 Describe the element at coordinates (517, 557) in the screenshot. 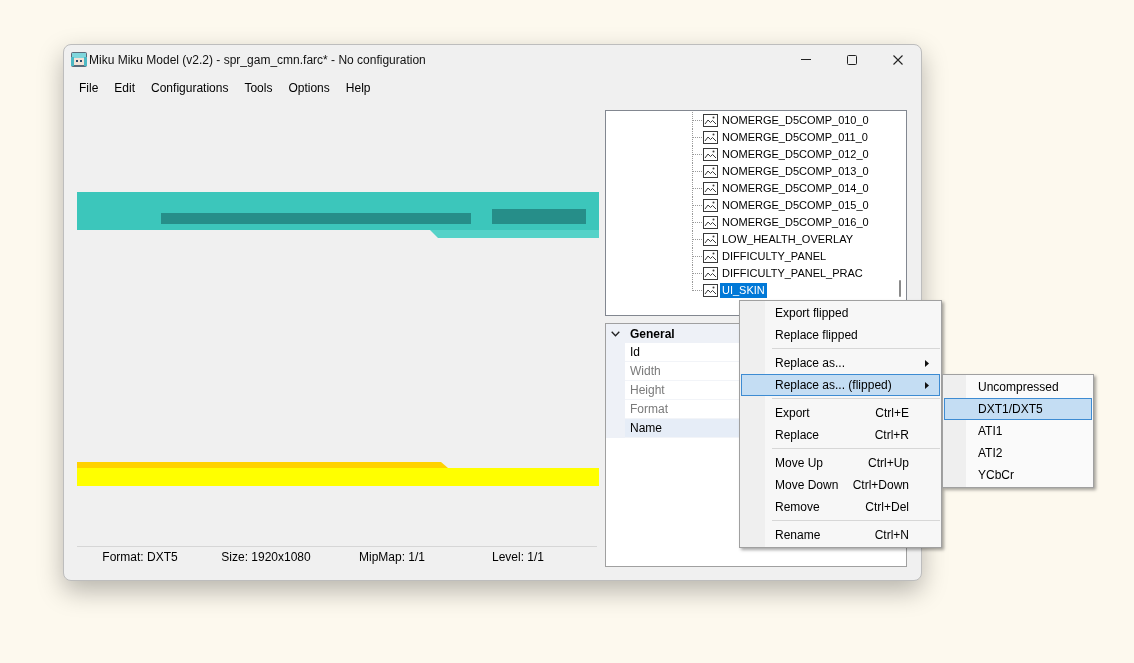

I see `status-text: Level: 1/1` at that location.